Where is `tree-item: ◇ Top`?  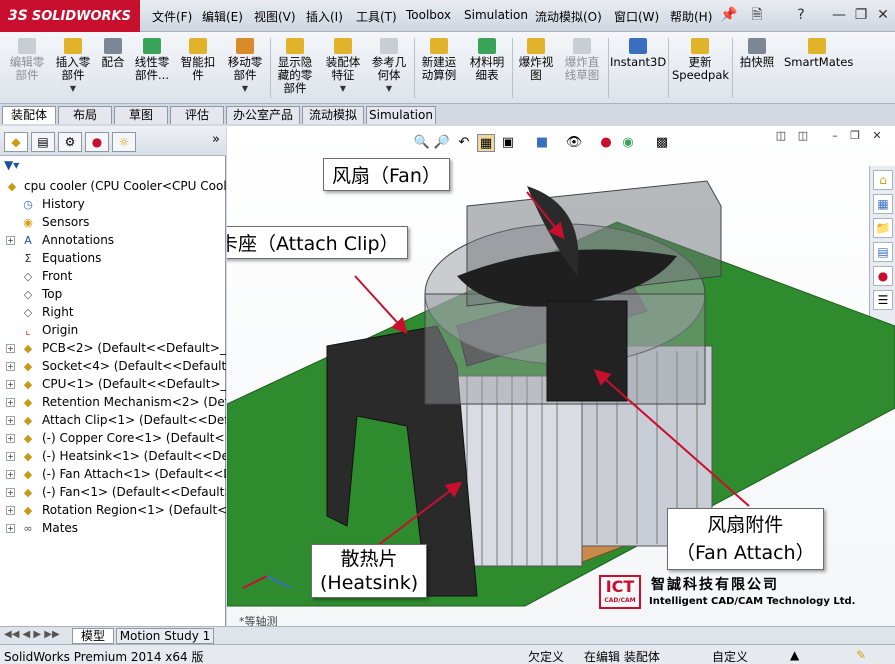 tree-item: ◇ Top is located at coordinates (113, 295).